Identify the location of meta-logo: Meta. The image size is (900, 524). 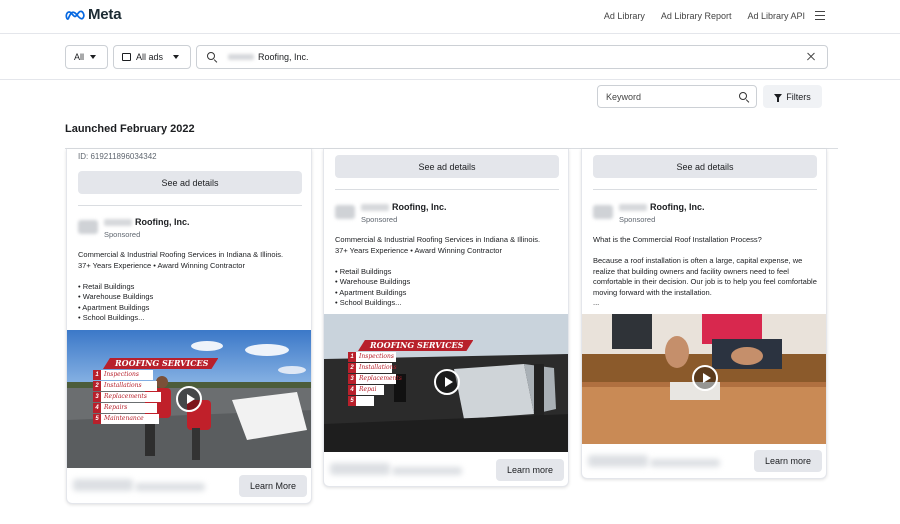
(93, 14).